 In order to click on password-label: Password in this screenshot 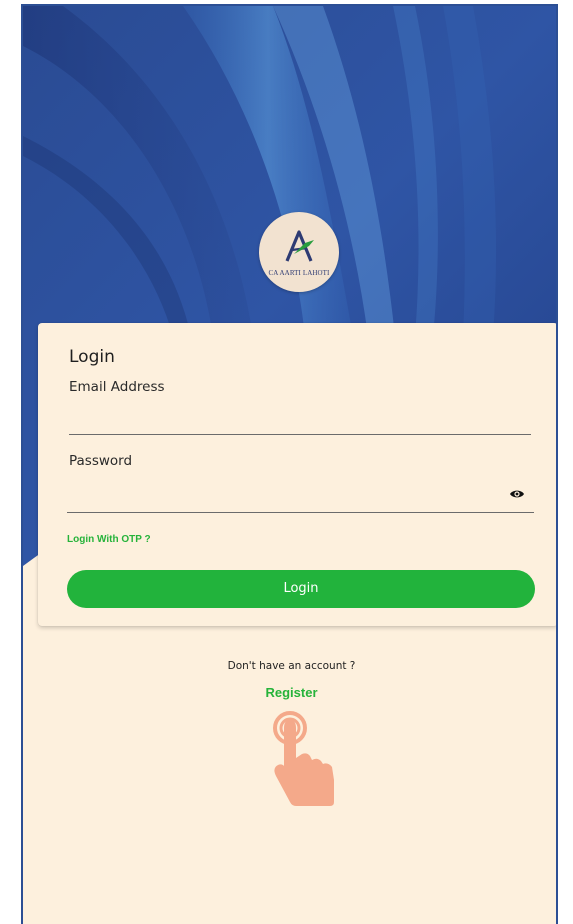, I will do `click(101, 461)`.